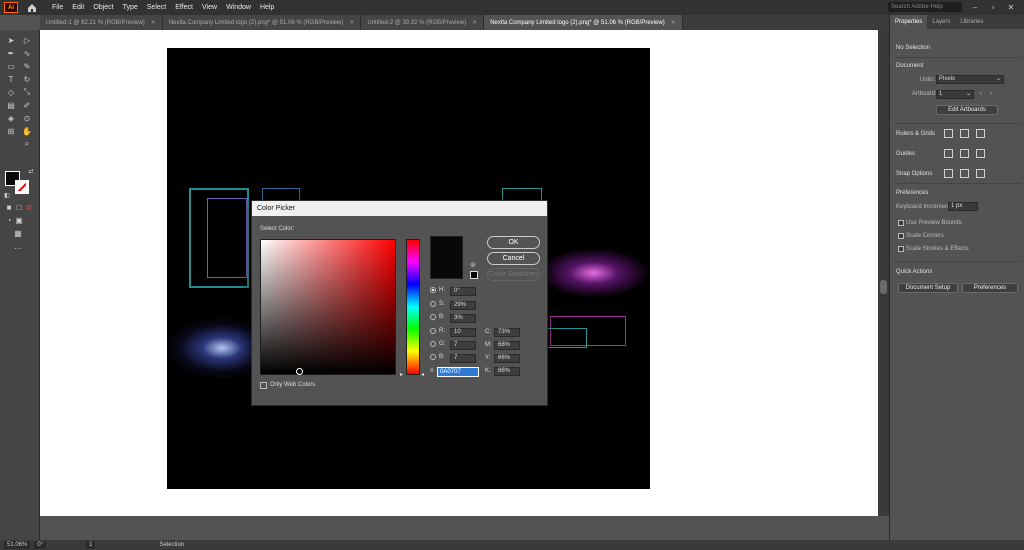 Image resolution: width=1024 pixels, height=550 pixels. Describe the element at coordinates (18, 248) in the screenshot. I see `more-tools-icon: ···` at that location.